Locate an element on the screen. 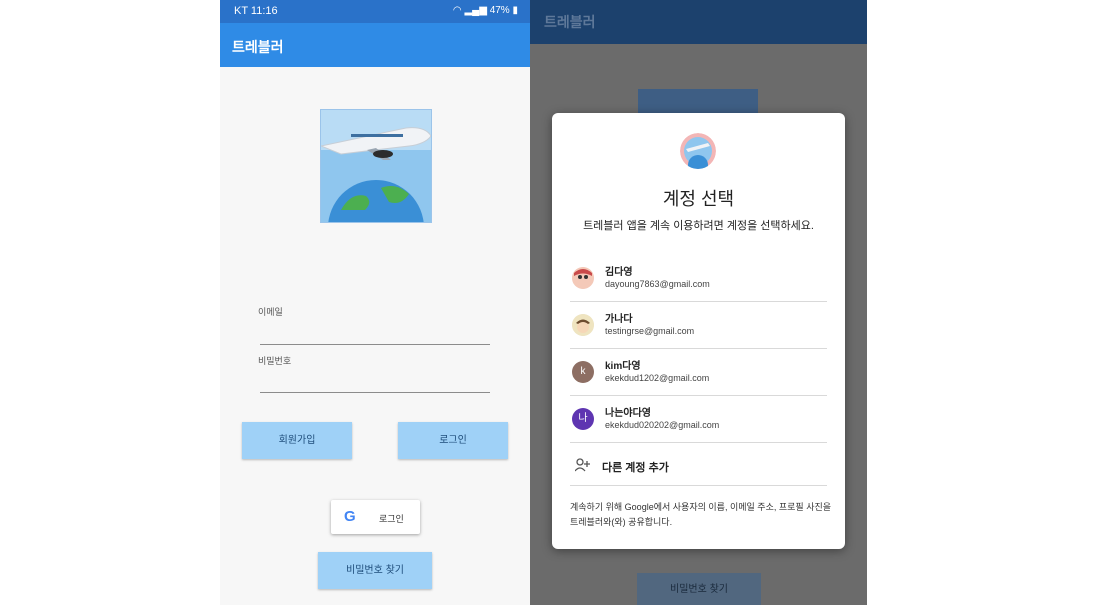 The width and height of the screenshot is (1095, 605). account-name: 나는야다영 is located at coordinates (628, 413).